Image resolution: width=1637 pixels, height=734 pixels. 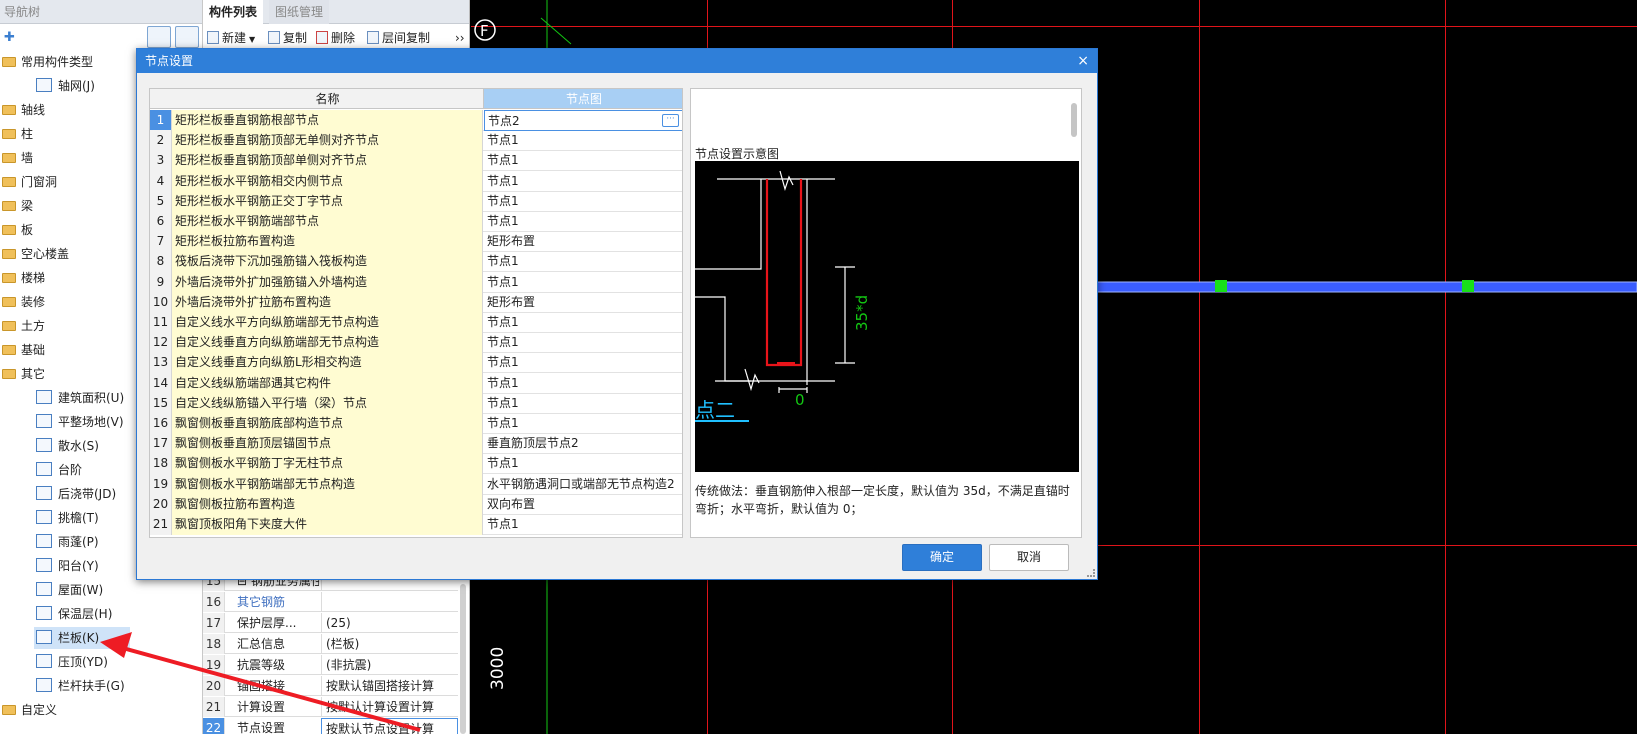 I want to click on table-row: 13 自定义线垂直方向纵筋L形相交构造 节点1, so click(x=416, y=363).